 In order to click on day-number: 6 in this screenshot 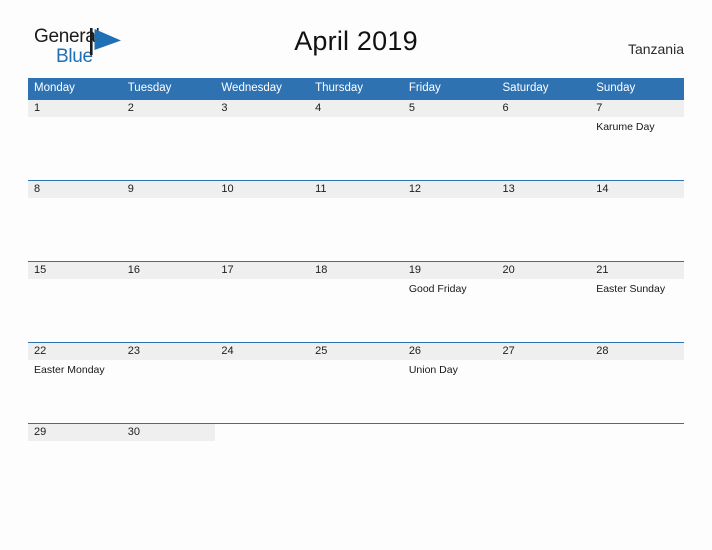, I will do `click(543, 108)`.